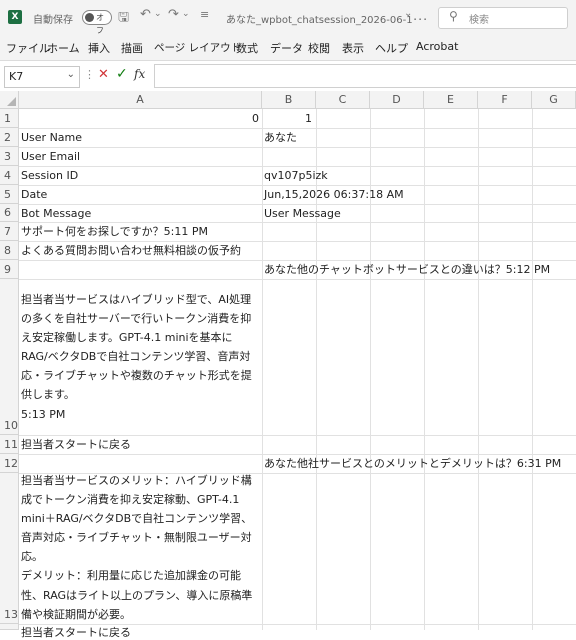 The width and height of the screenshot is (576, 640). Describe the element at coordinates (50, 156) in the screenshot. I see `cell-a3: User Email` at that location.